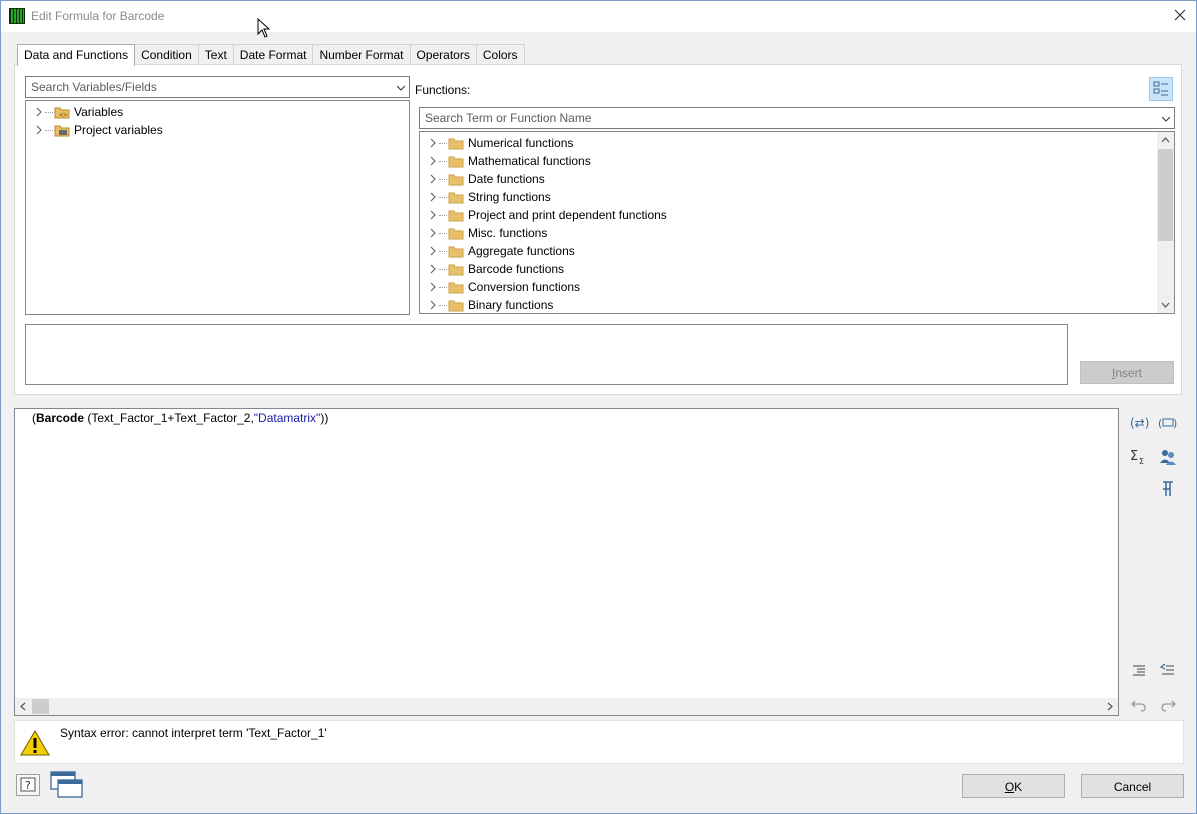 Image resolution: width=1197 pixels, height=814 pixels. I want to click on tab-text: Text, so click(215, 54).